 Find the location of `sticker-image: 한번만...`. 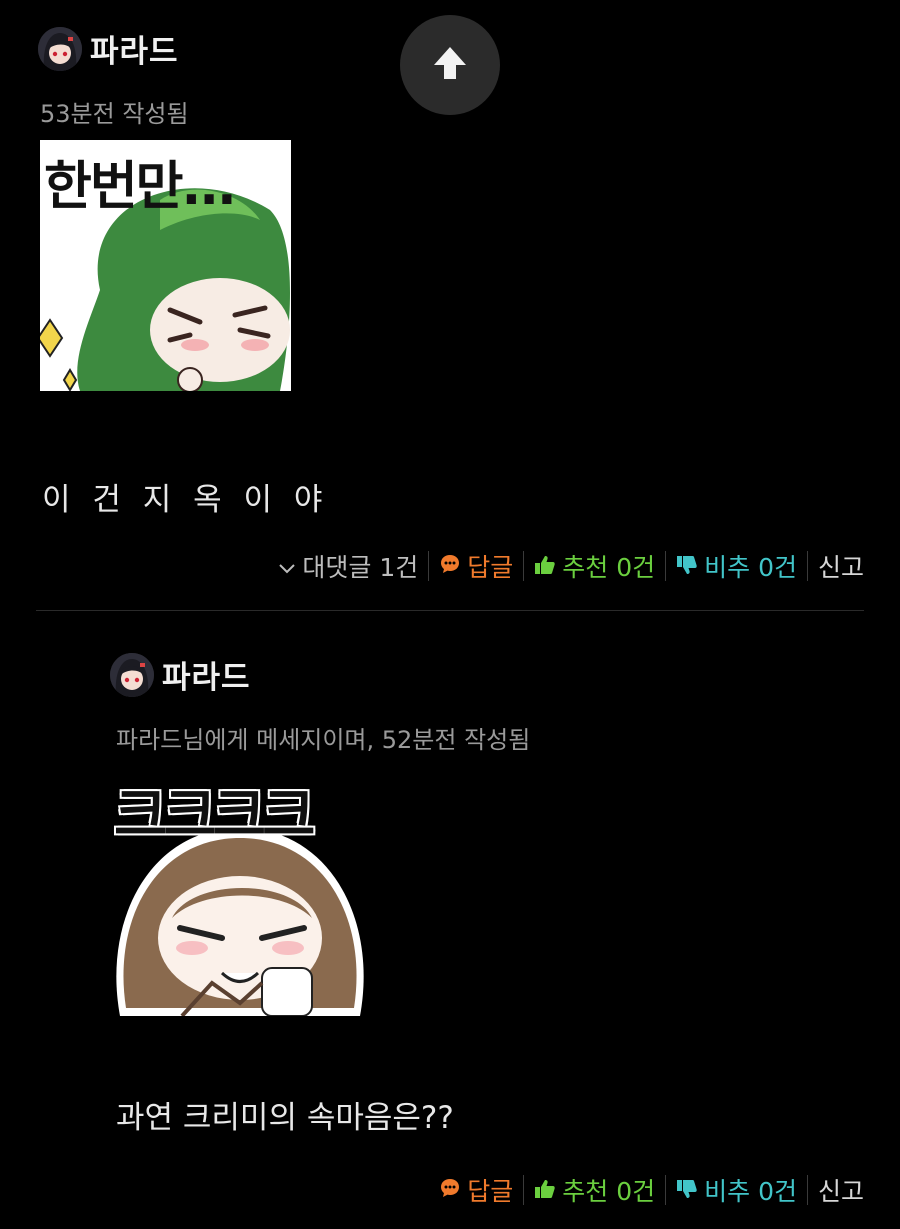

sticker-image: 한번만... is located at coordinates (165, 265).